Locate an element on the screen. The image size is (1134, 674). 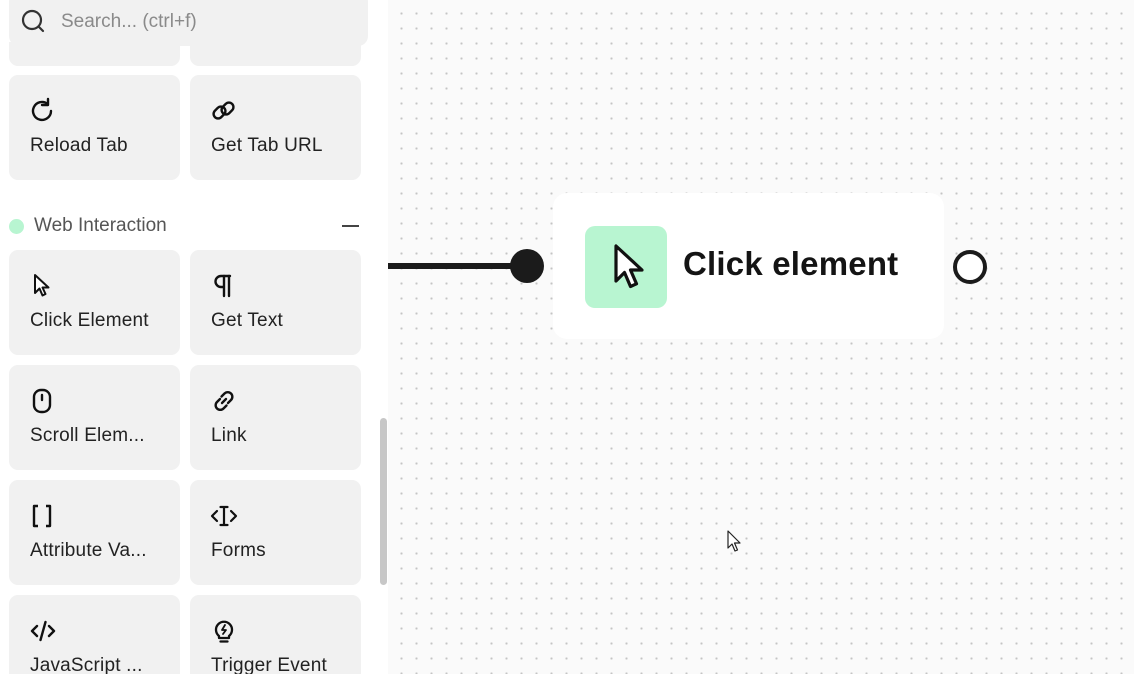
block-label: Forms is located at coordinates (238, 550).